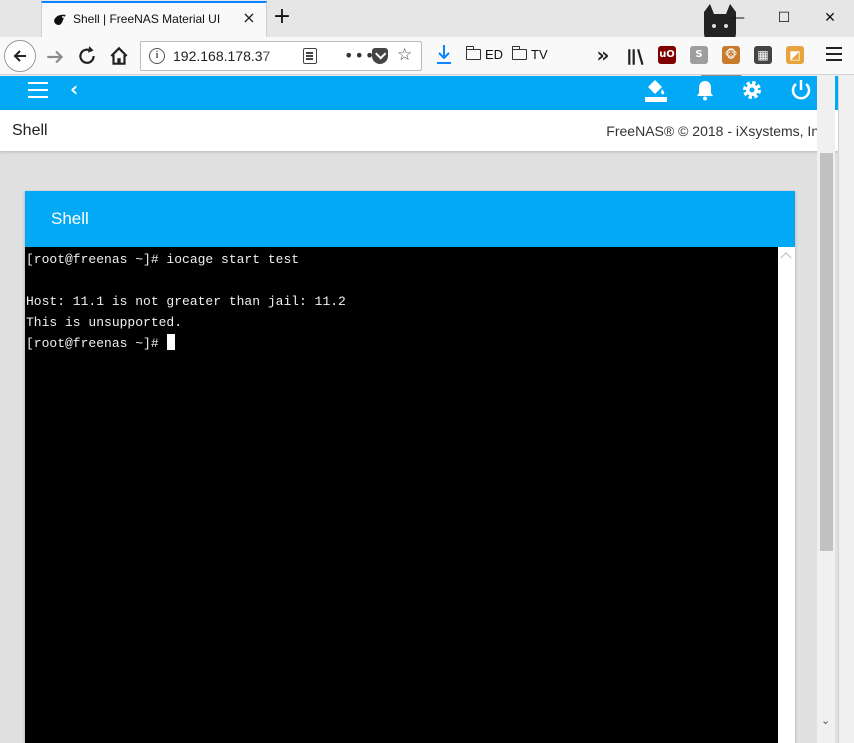 This screenshot has width=854, height=743. I want to click on notifications-bell-icon, so click(705, 90).